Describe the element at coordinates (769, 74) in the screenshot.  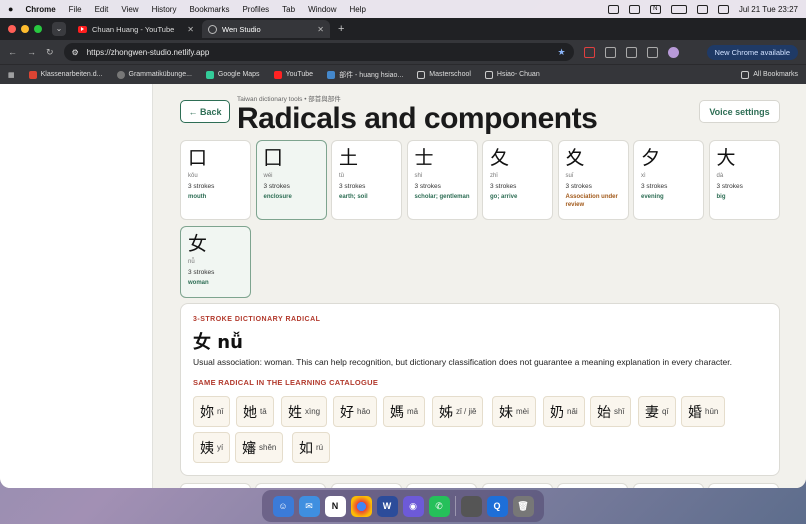
I see `all-bookmarks-button: All Bookmarks` at that location.